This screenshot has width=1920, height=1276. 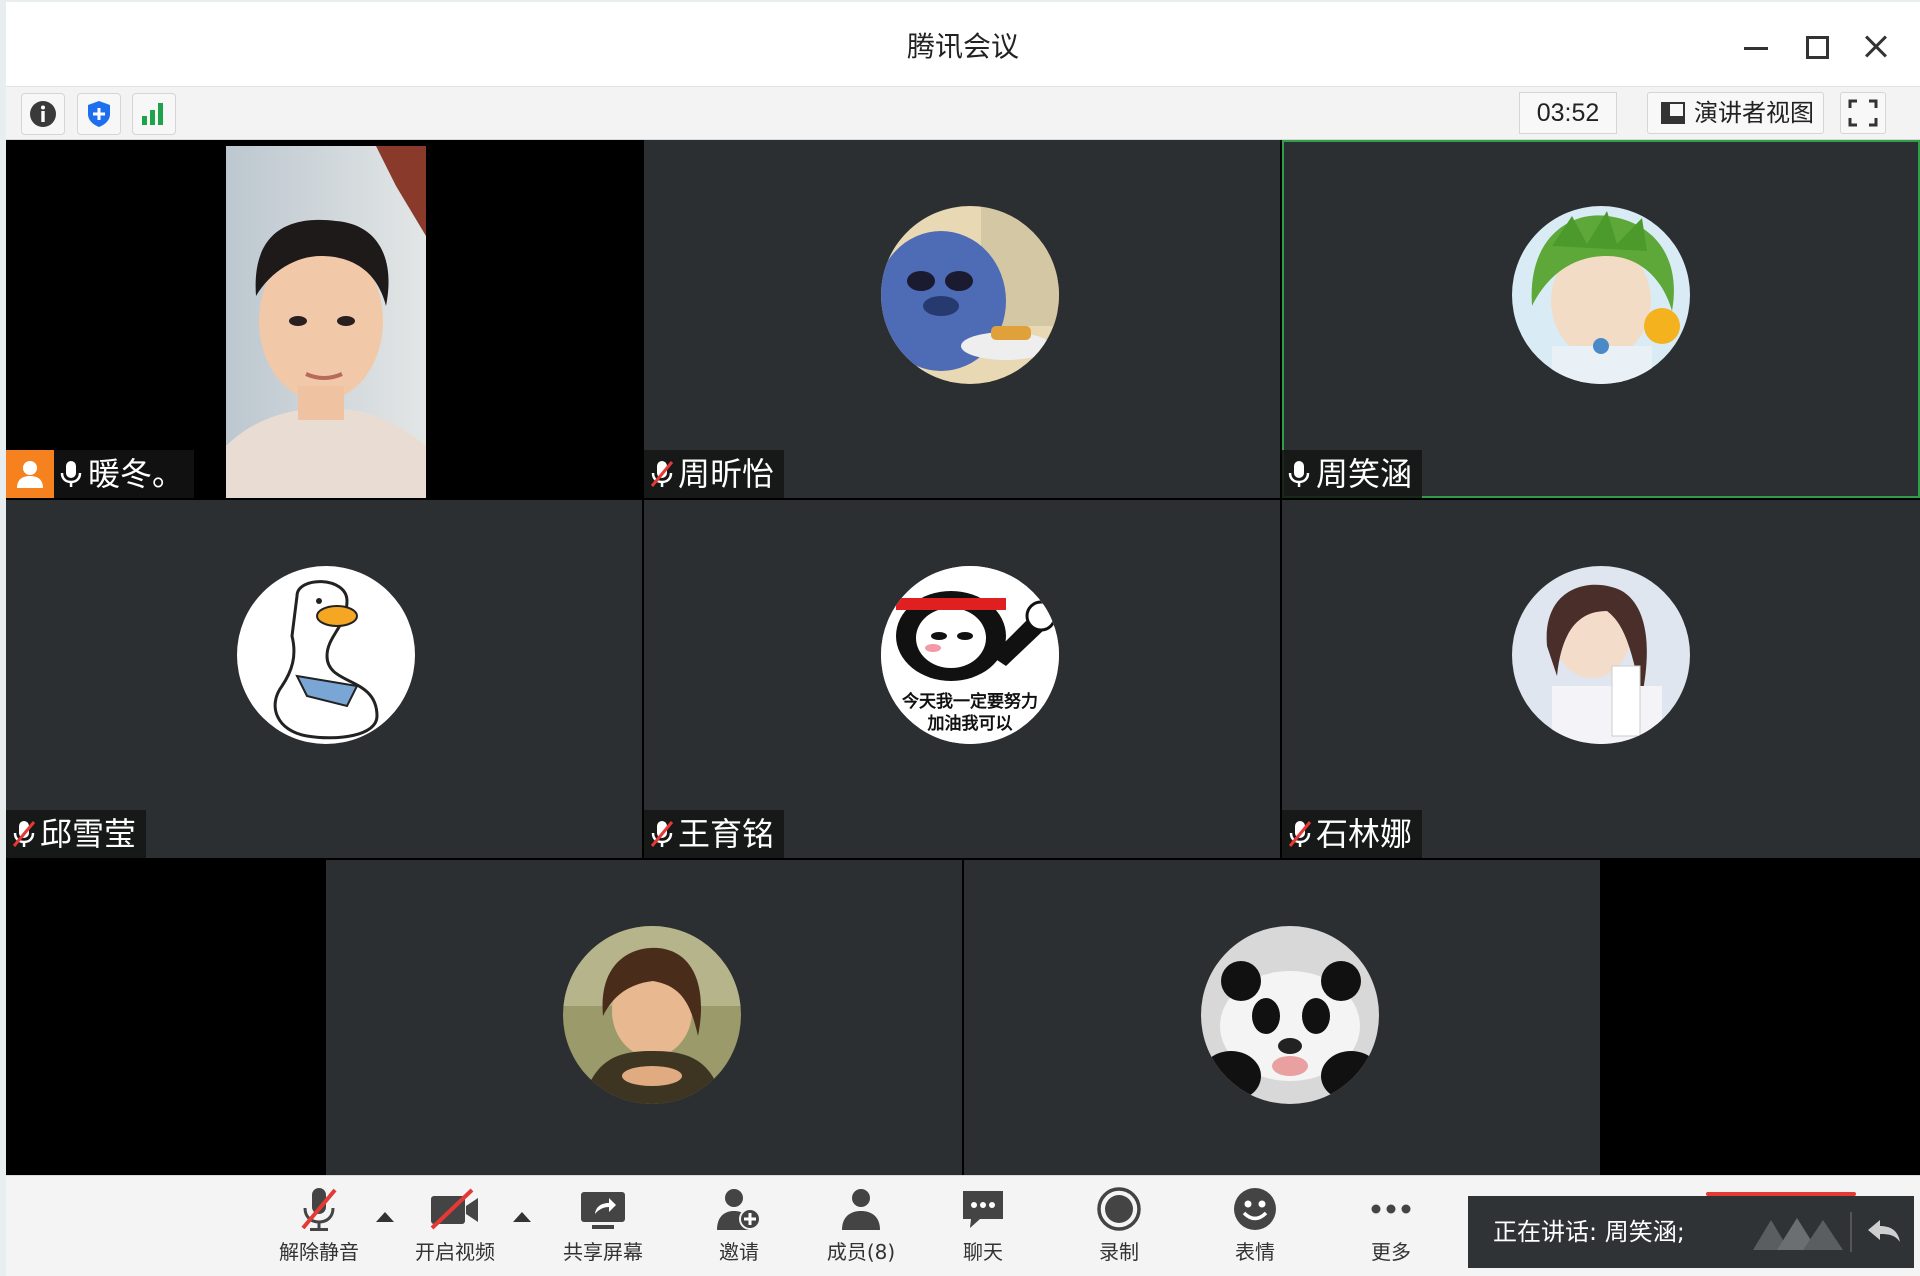 I want to click on meeting-info-bar: 03:52 演讲者视图, so click(x=963, y=113).